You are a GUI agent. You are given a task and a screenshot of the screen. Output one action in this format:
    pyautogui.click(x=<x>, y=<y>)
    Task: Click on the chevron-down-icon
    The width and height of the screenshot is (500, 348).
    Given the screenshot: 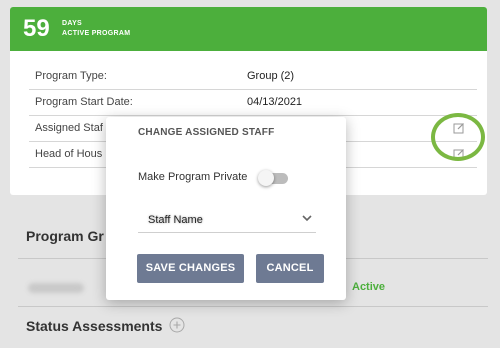 What is the action you would take?
    pyautogui.click(x=307, y=218)
    